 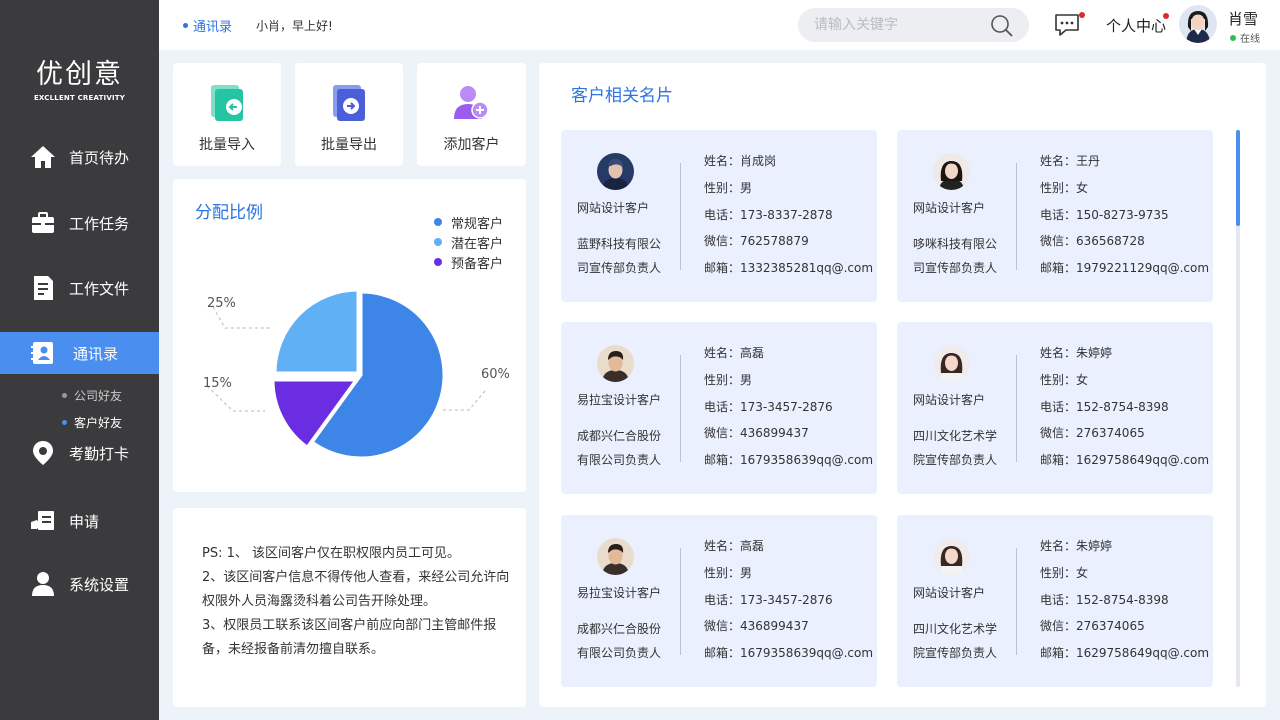 What do you see at coordinates (899, 25) in the screenshot?
I see `search-input` at bounding box center [899, 25].